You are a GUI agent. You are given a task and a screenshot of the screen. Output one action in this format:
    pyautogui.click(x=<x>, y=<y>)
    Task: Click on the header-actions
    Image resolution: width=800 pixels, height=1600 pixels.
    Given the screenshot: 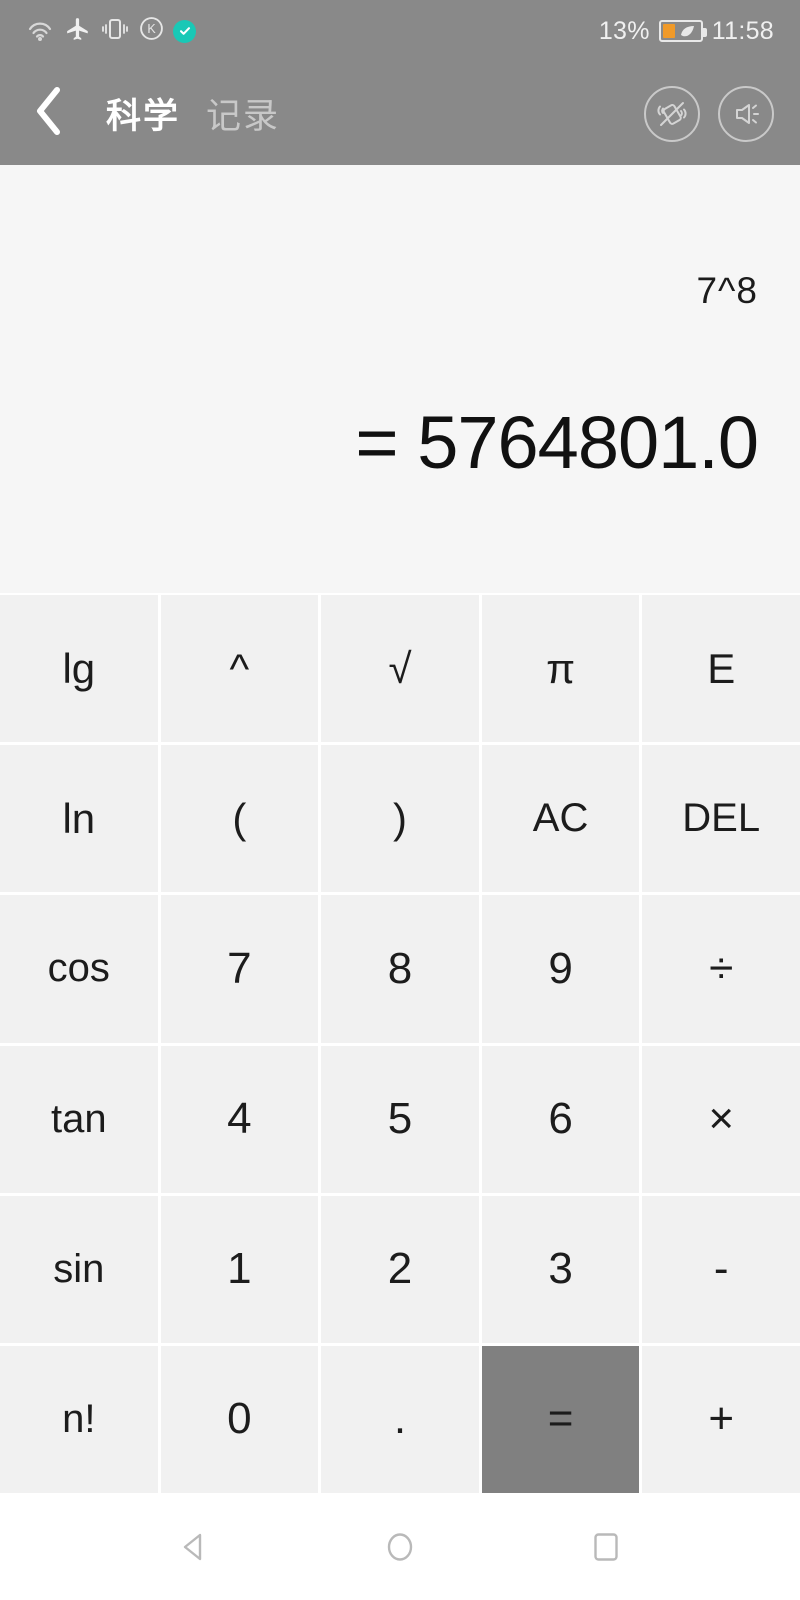 What is the action you would take?
    pyautogui.click(x=709, y=113)
    